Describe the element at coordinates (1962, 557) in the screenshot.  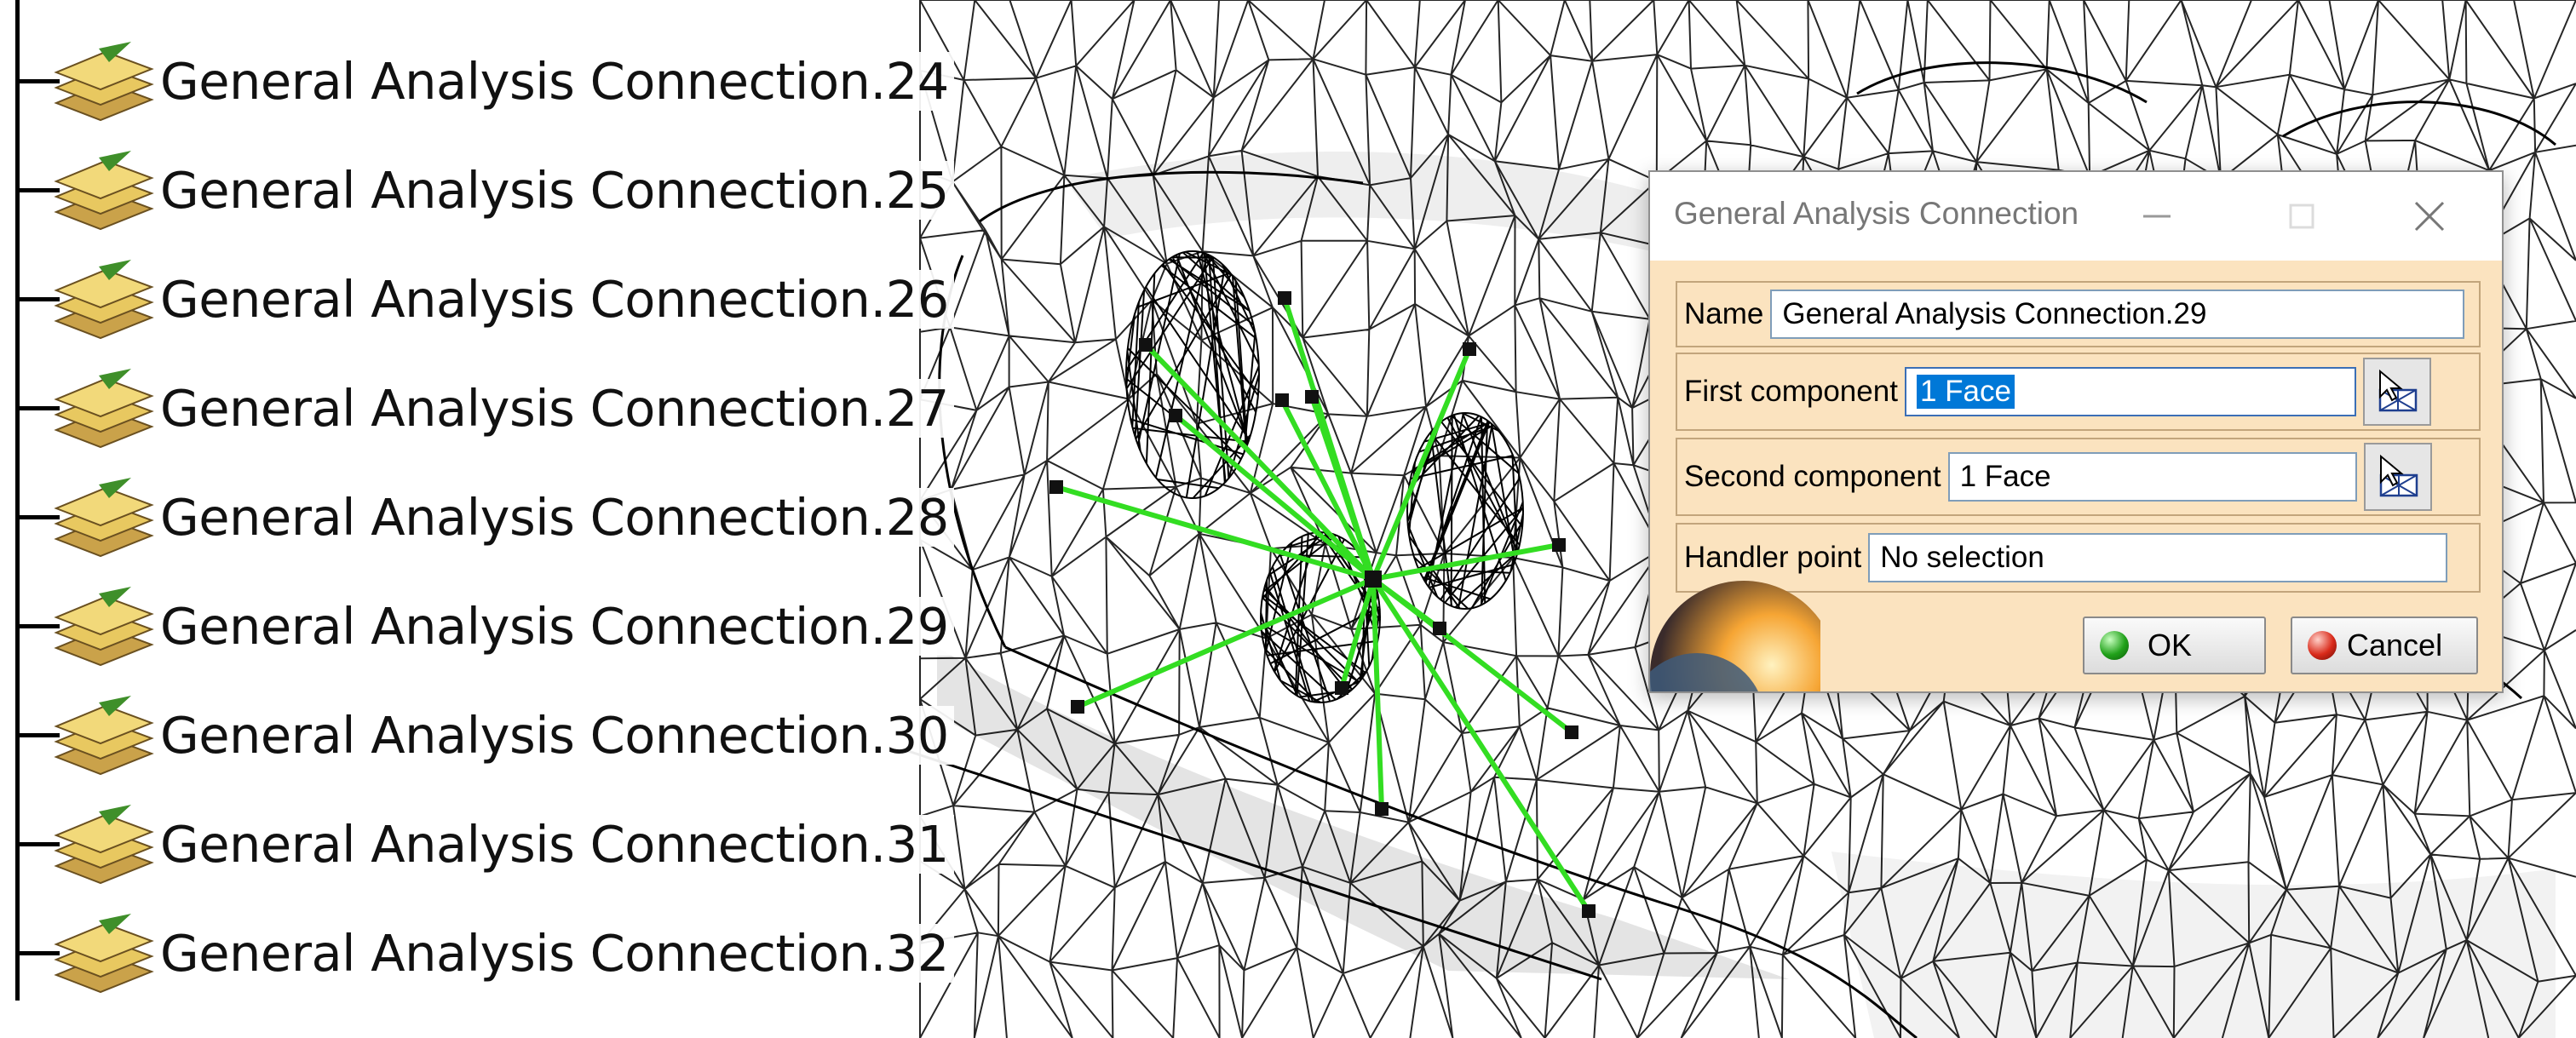
I see `handler-point-value: No selection` at that location.